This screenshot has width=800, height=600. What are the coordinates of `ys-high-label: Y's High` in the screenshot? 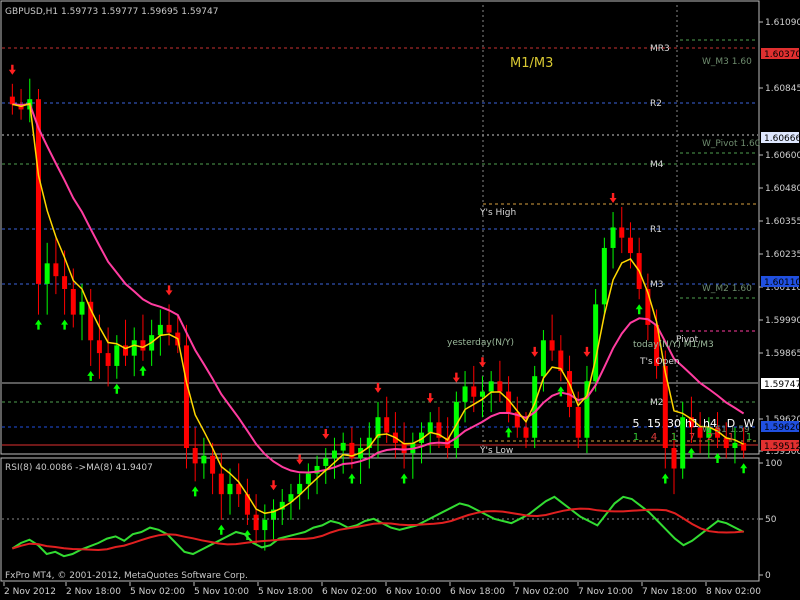 It's located at (497, 213).